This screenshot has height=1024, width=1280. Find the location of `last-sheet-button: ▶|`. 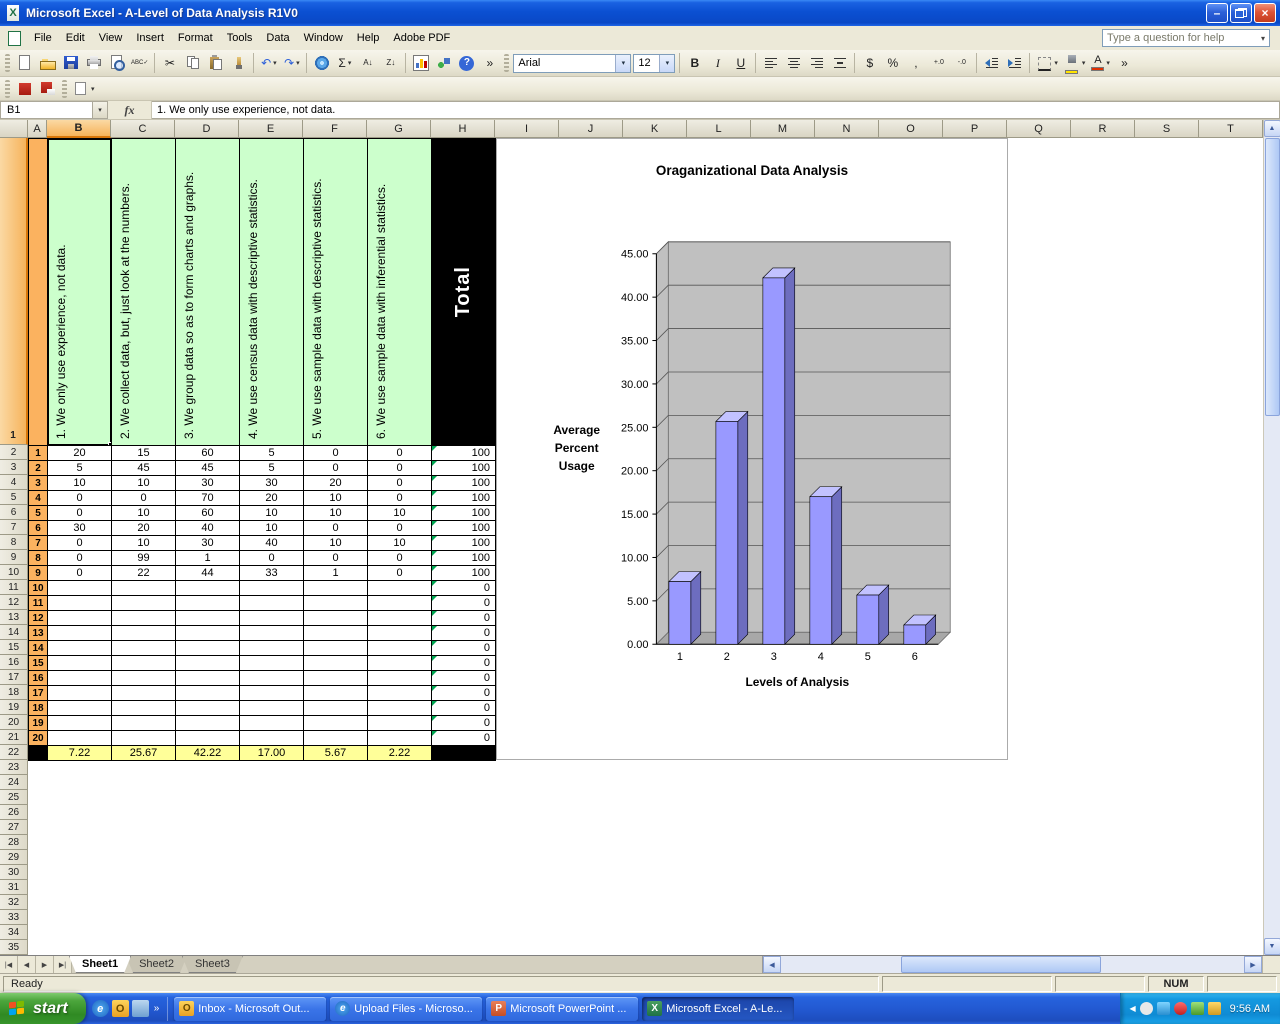

last-sheet-button: ▶| is located at coordinates (63, 964).